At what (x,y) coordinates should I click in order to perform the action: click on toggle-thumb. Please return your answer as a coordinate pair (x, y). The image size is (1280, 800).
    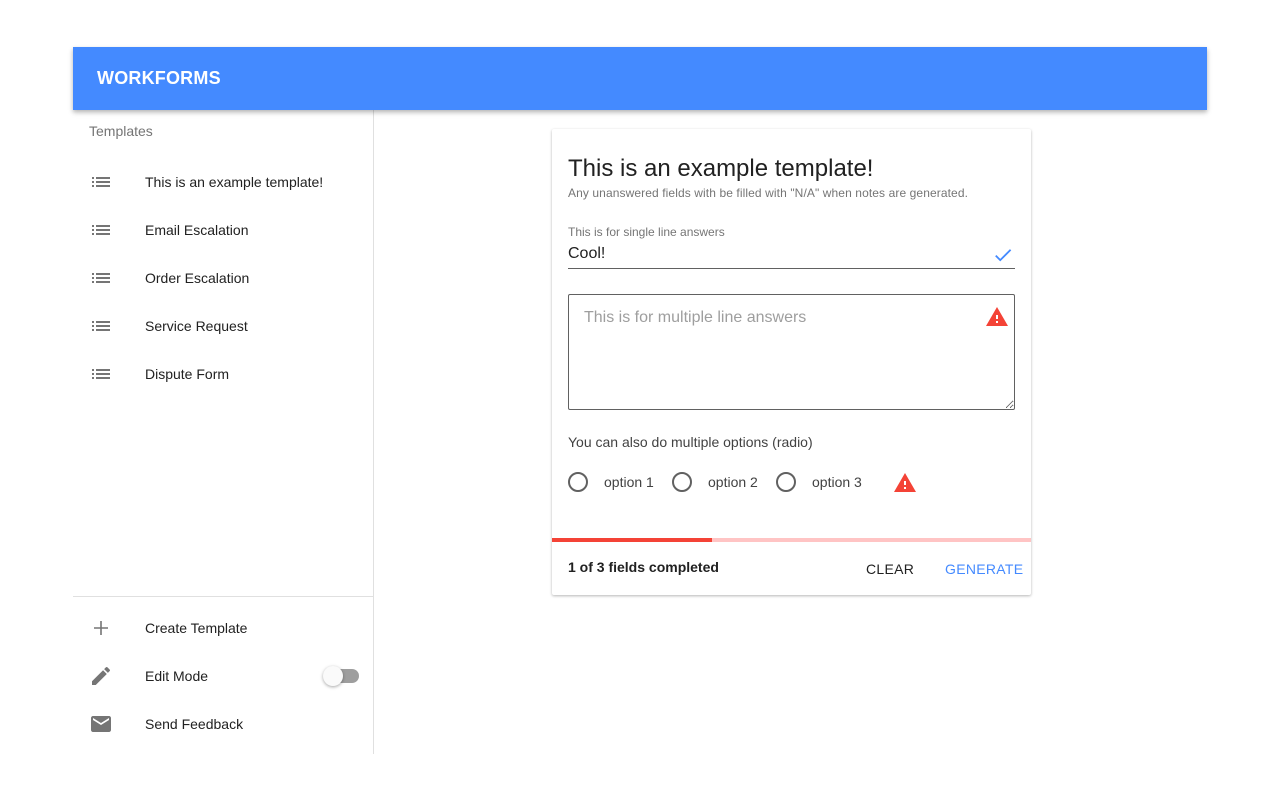
    Looking at the image, I should click on (333, 676).